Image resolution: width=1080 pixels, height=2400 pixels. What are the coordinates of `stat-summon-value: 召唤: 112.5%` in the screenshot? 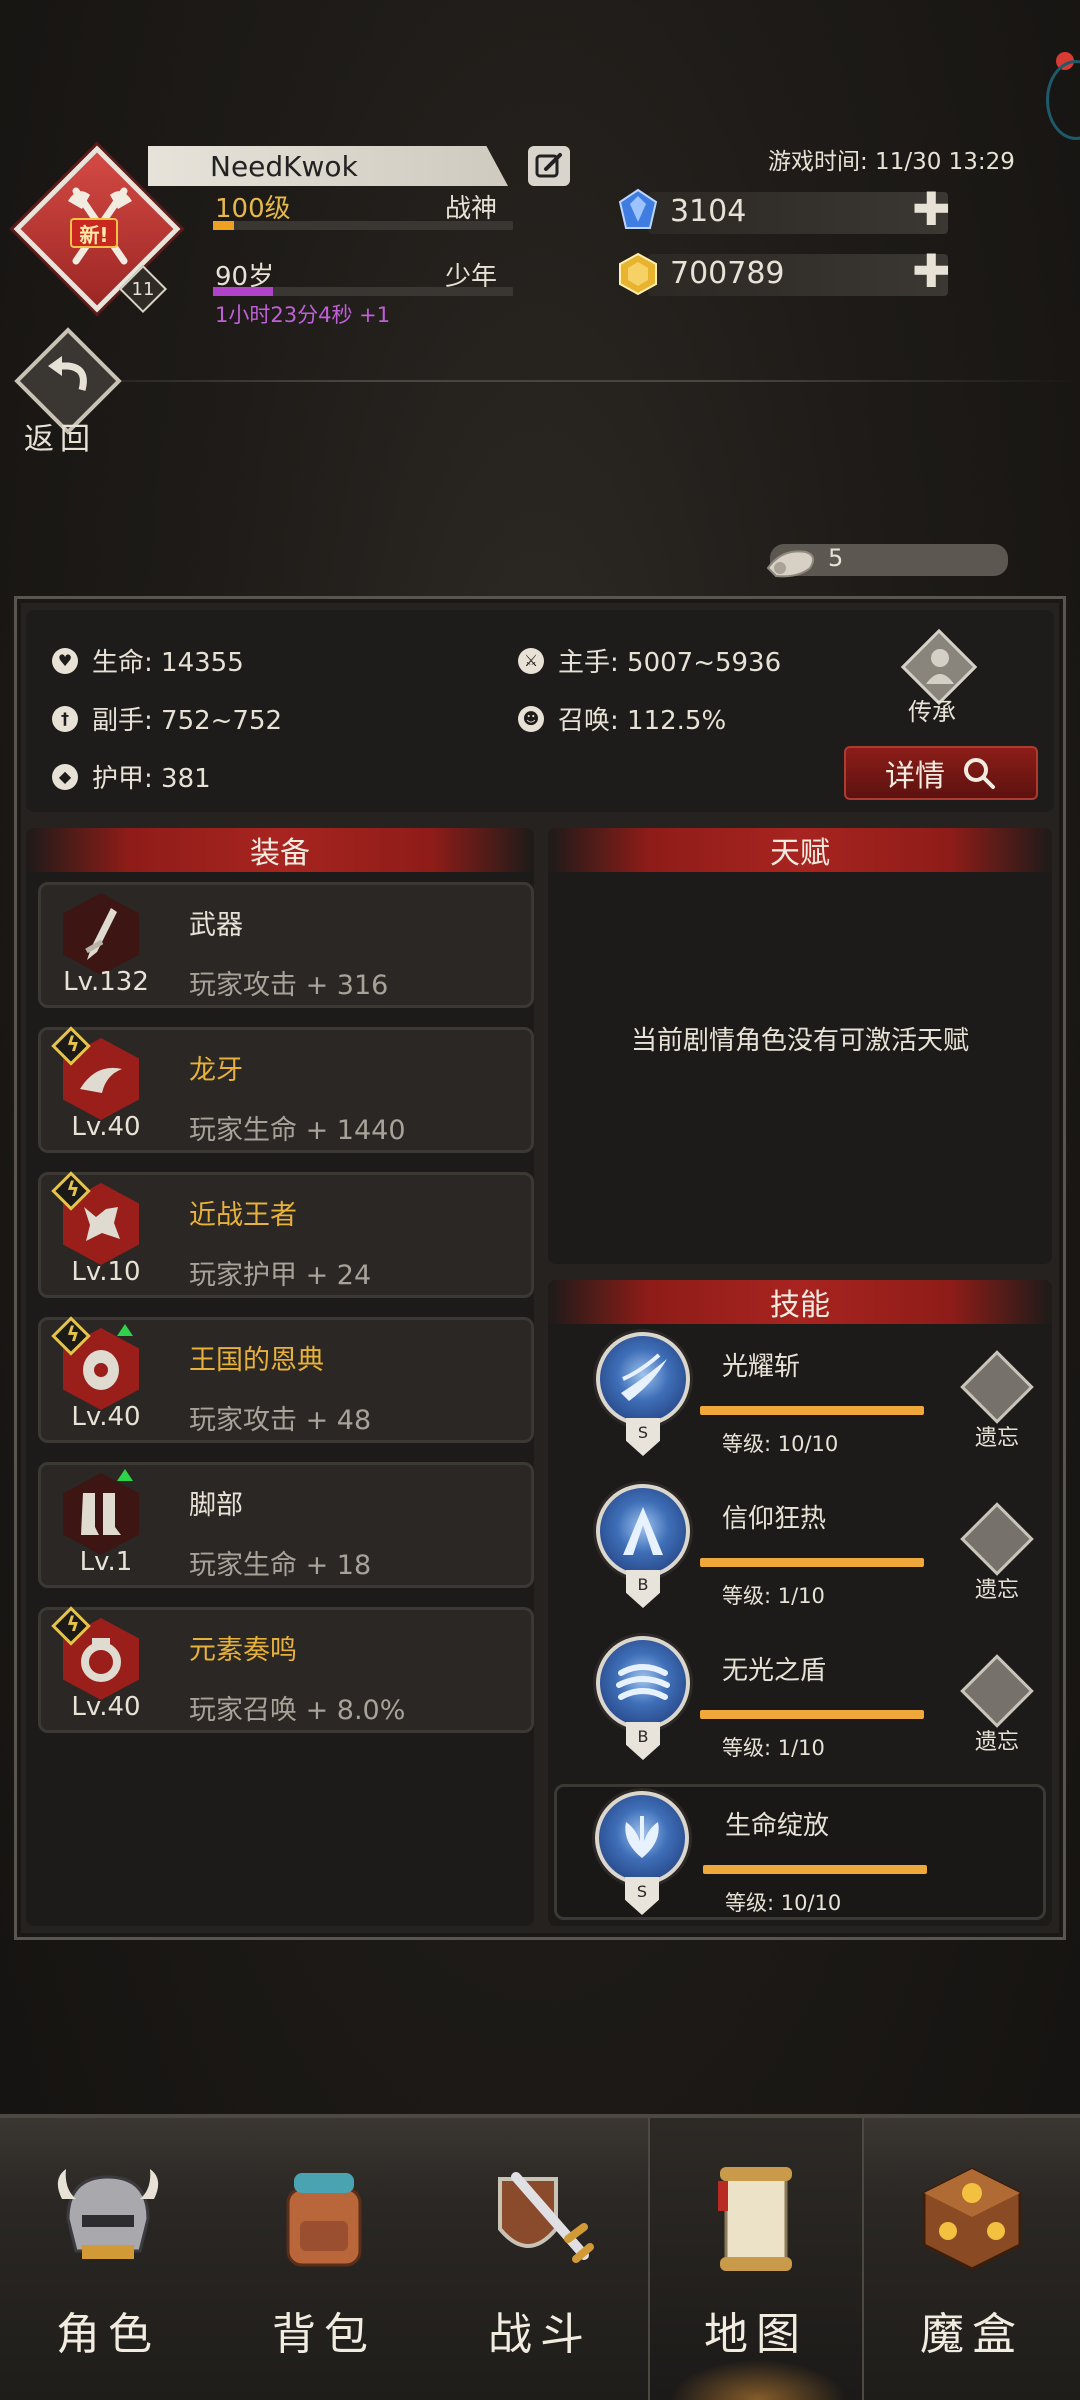 It's located at (642, 721).